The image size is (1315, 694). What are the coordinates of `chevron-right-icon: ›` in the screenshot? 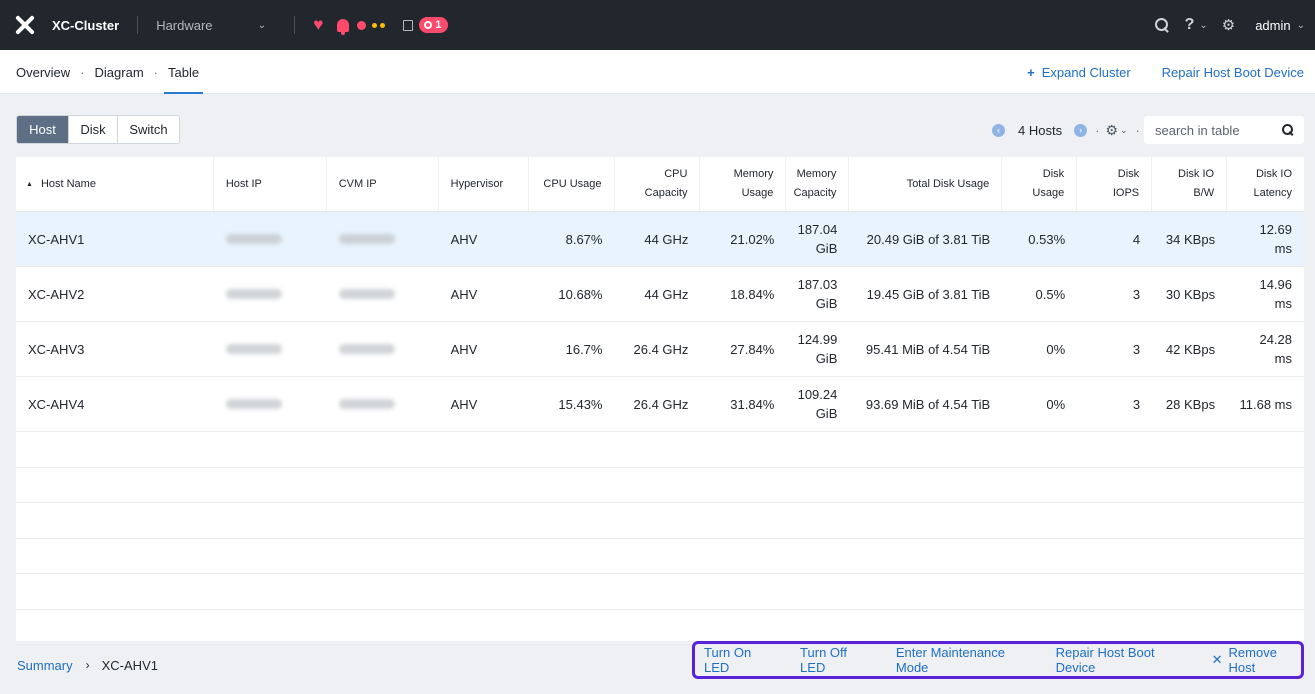 It's located at (87, 665).